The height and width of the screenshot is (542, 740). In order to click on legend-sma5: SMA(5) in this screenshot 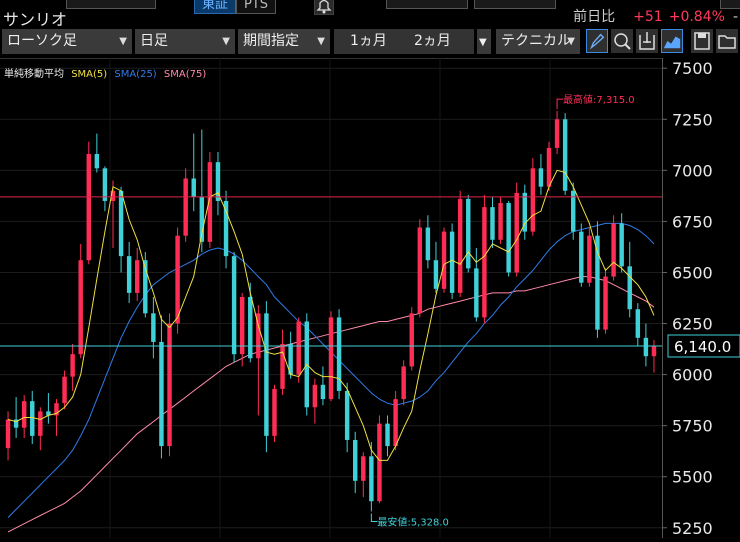, I will do `click(89, 74)`.